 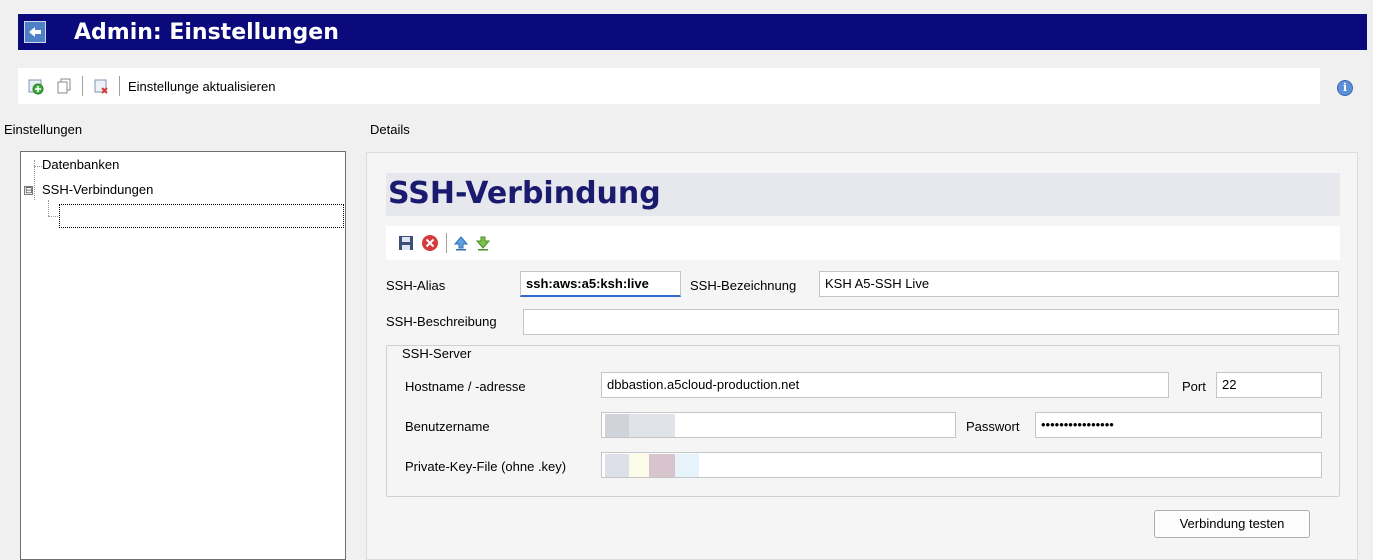 What do you see at coordinates (441, 321) in the screenshot?
I see `ssh-description-label: SSH-Beschreibung` at bounding box center [441, 321].